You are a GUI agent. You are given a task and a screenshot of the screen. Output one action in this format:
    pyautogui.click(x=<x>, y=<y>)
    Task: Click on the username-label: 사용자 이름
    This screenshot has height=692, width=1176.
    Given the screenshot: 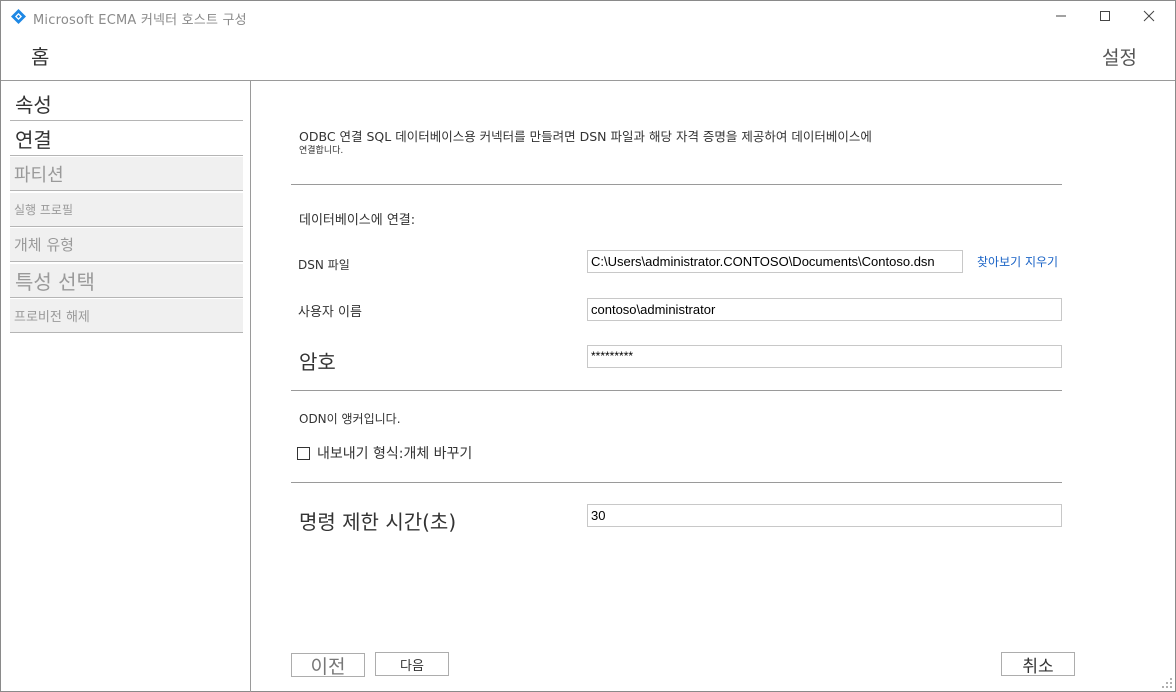 What is the action you would take?
    pyautogui.click(x=330, y=312)
    